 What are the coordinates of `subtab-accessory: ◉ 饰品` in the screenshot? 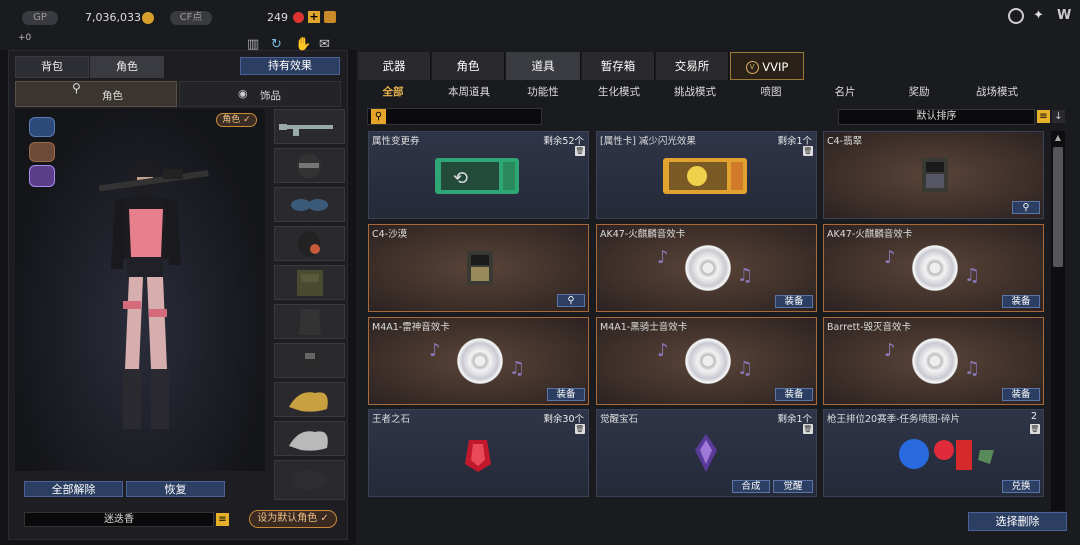 It's located at (260, 94).